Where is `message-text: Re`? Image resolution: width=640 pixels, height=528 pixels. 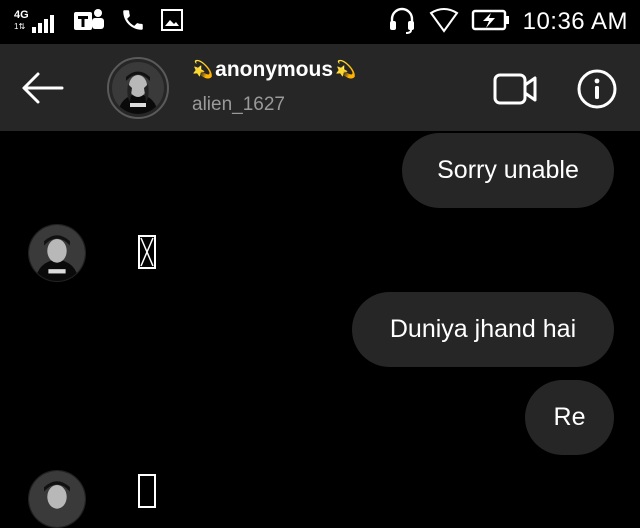
message-text: Re is located at coordinates (569, 417).